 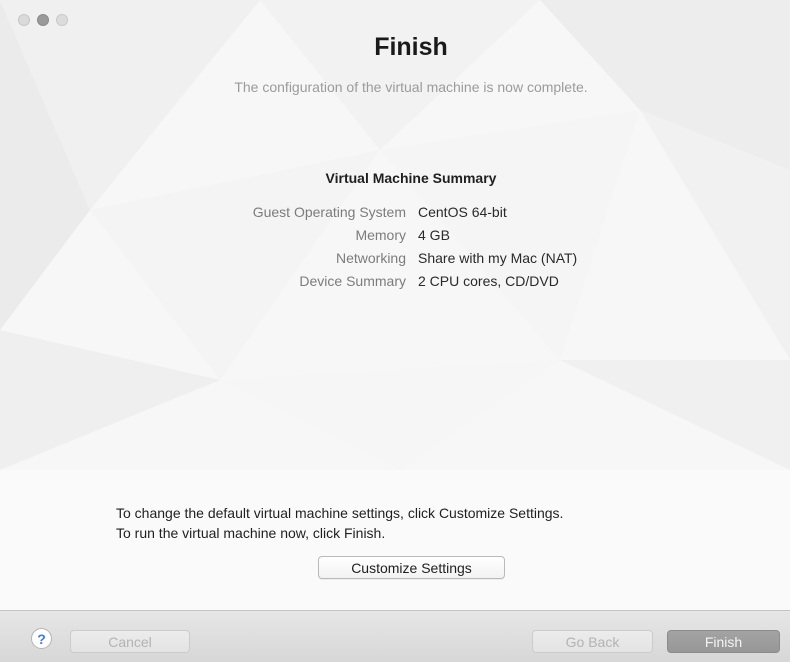 I want to click on close-icon, so click(x=24, y=20).